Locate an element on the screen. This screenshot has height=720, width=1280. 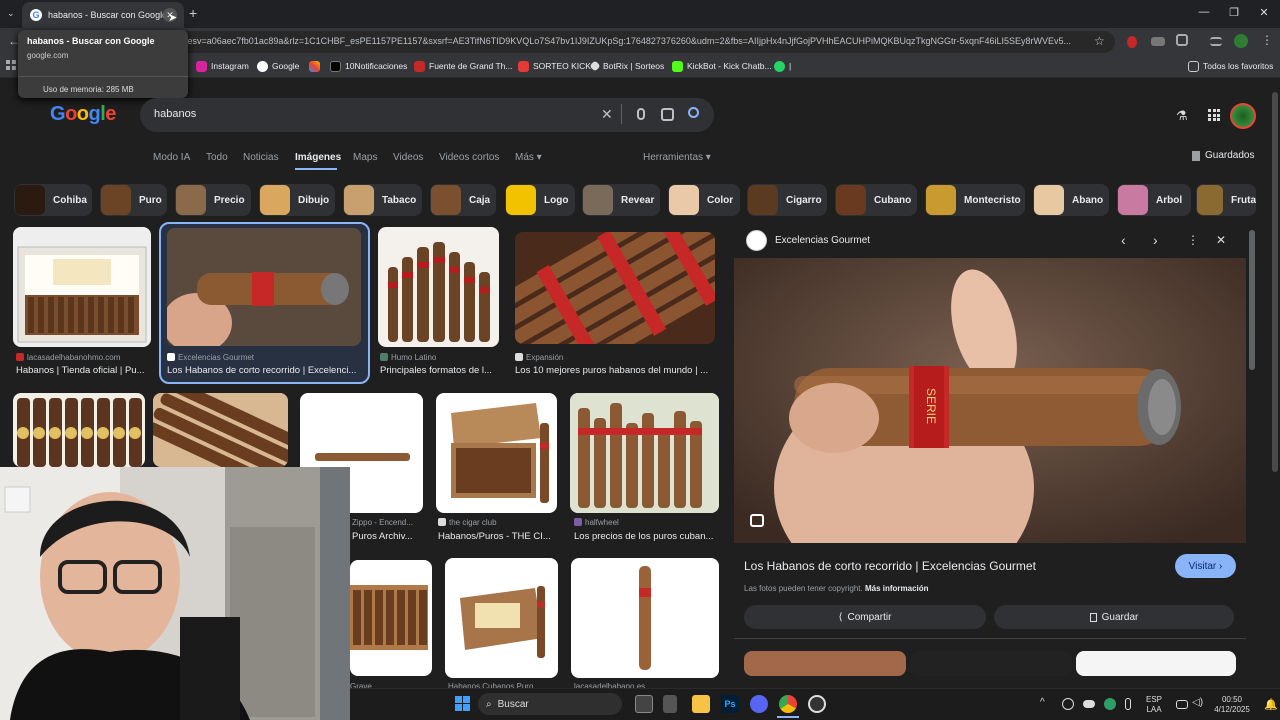
chip-montecristo: Montecristo is located at coordinates (975, 200).